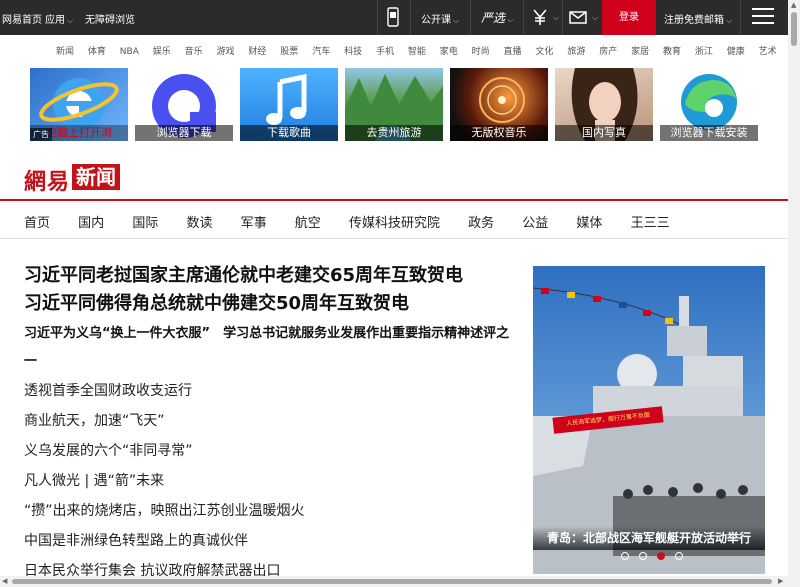  Describe the element at coordinates (194, 52) in the screenshot. I see `channel-link: 音乐` at that location.